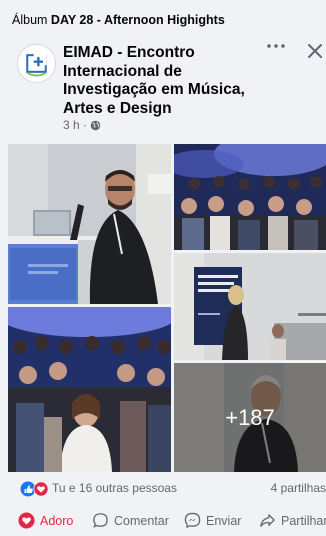  What do you see at coordinates (138, 20) in the screenshot?
I see `album-title: DAY 28 - Afternoon Highights` at bounding box center [138, 20].